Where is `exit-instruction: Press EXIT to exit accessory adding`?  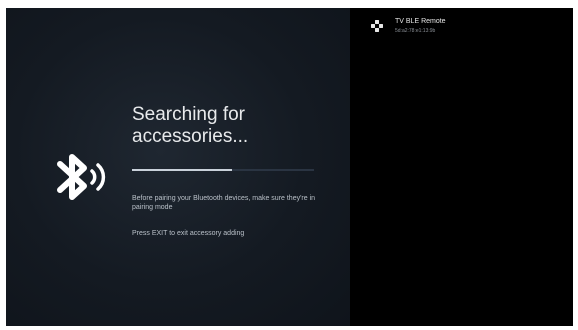
exit-instruction: Press EXIT to exit accessory adding is located at coordinates (188, 233).